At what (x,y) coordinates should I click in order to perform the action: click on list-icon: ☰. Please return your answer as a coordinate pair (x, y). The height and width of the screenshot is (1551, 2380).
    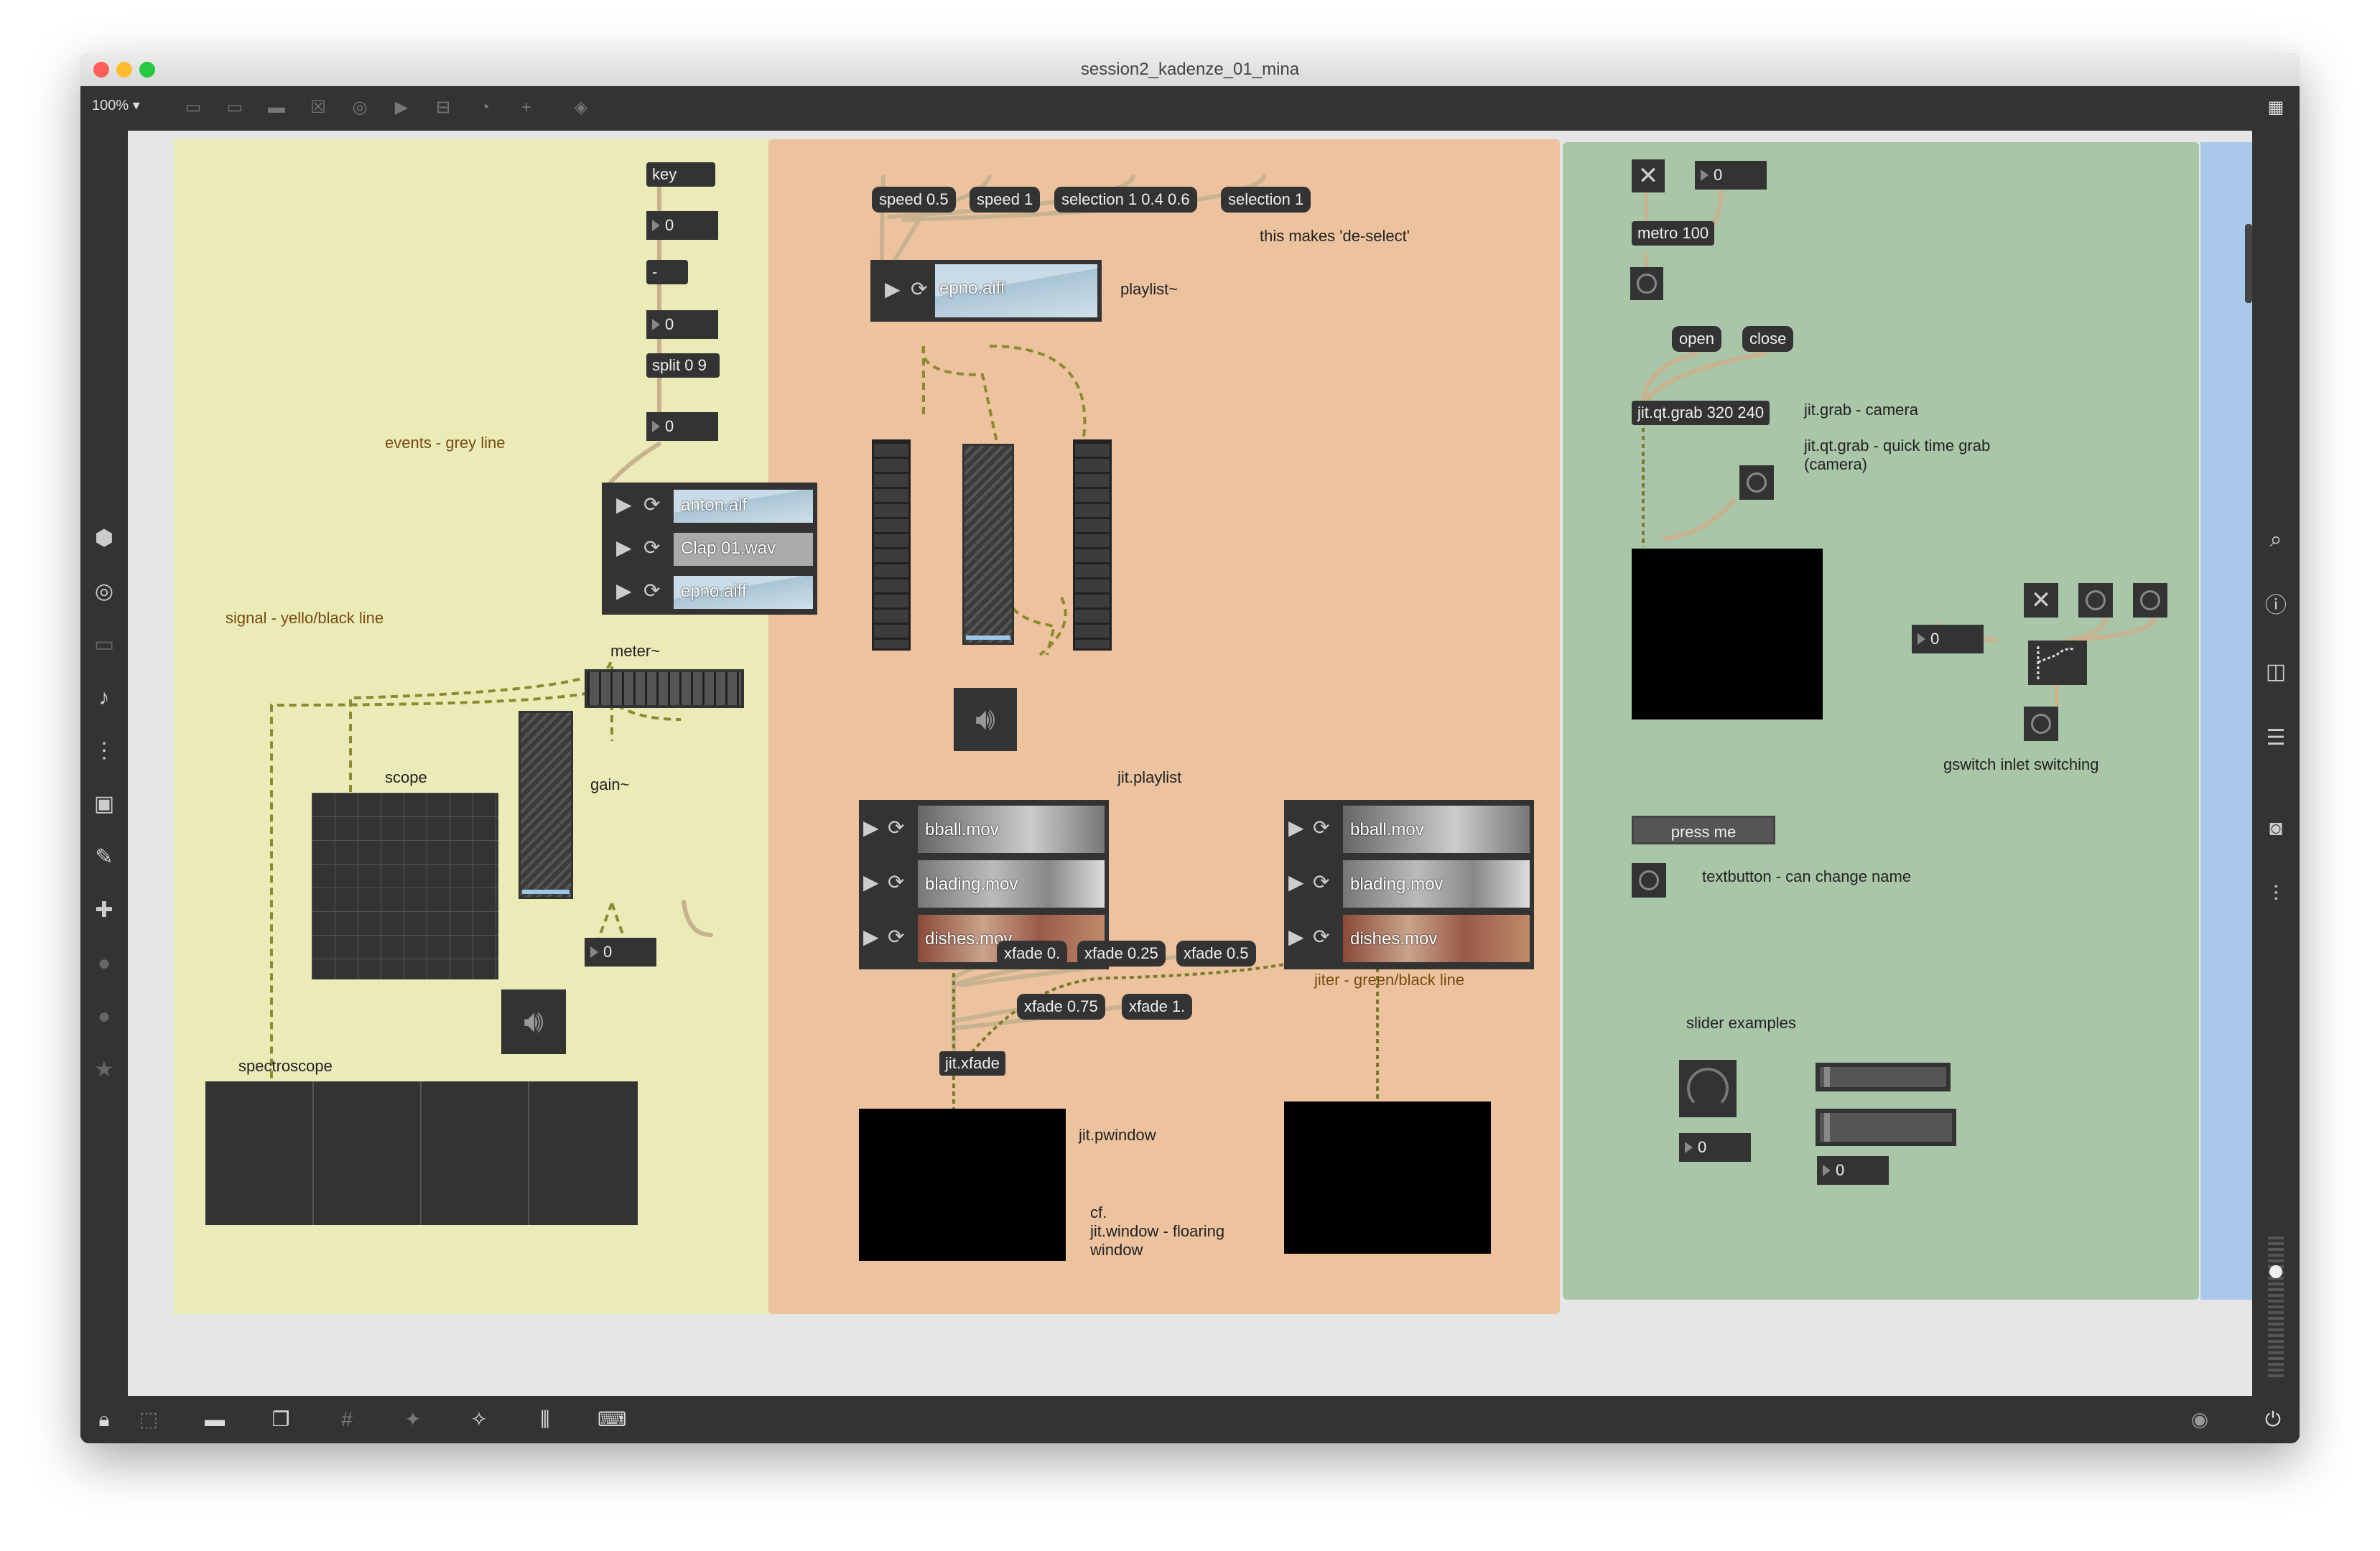
    Looking at the image, I should click on (2276, 738).